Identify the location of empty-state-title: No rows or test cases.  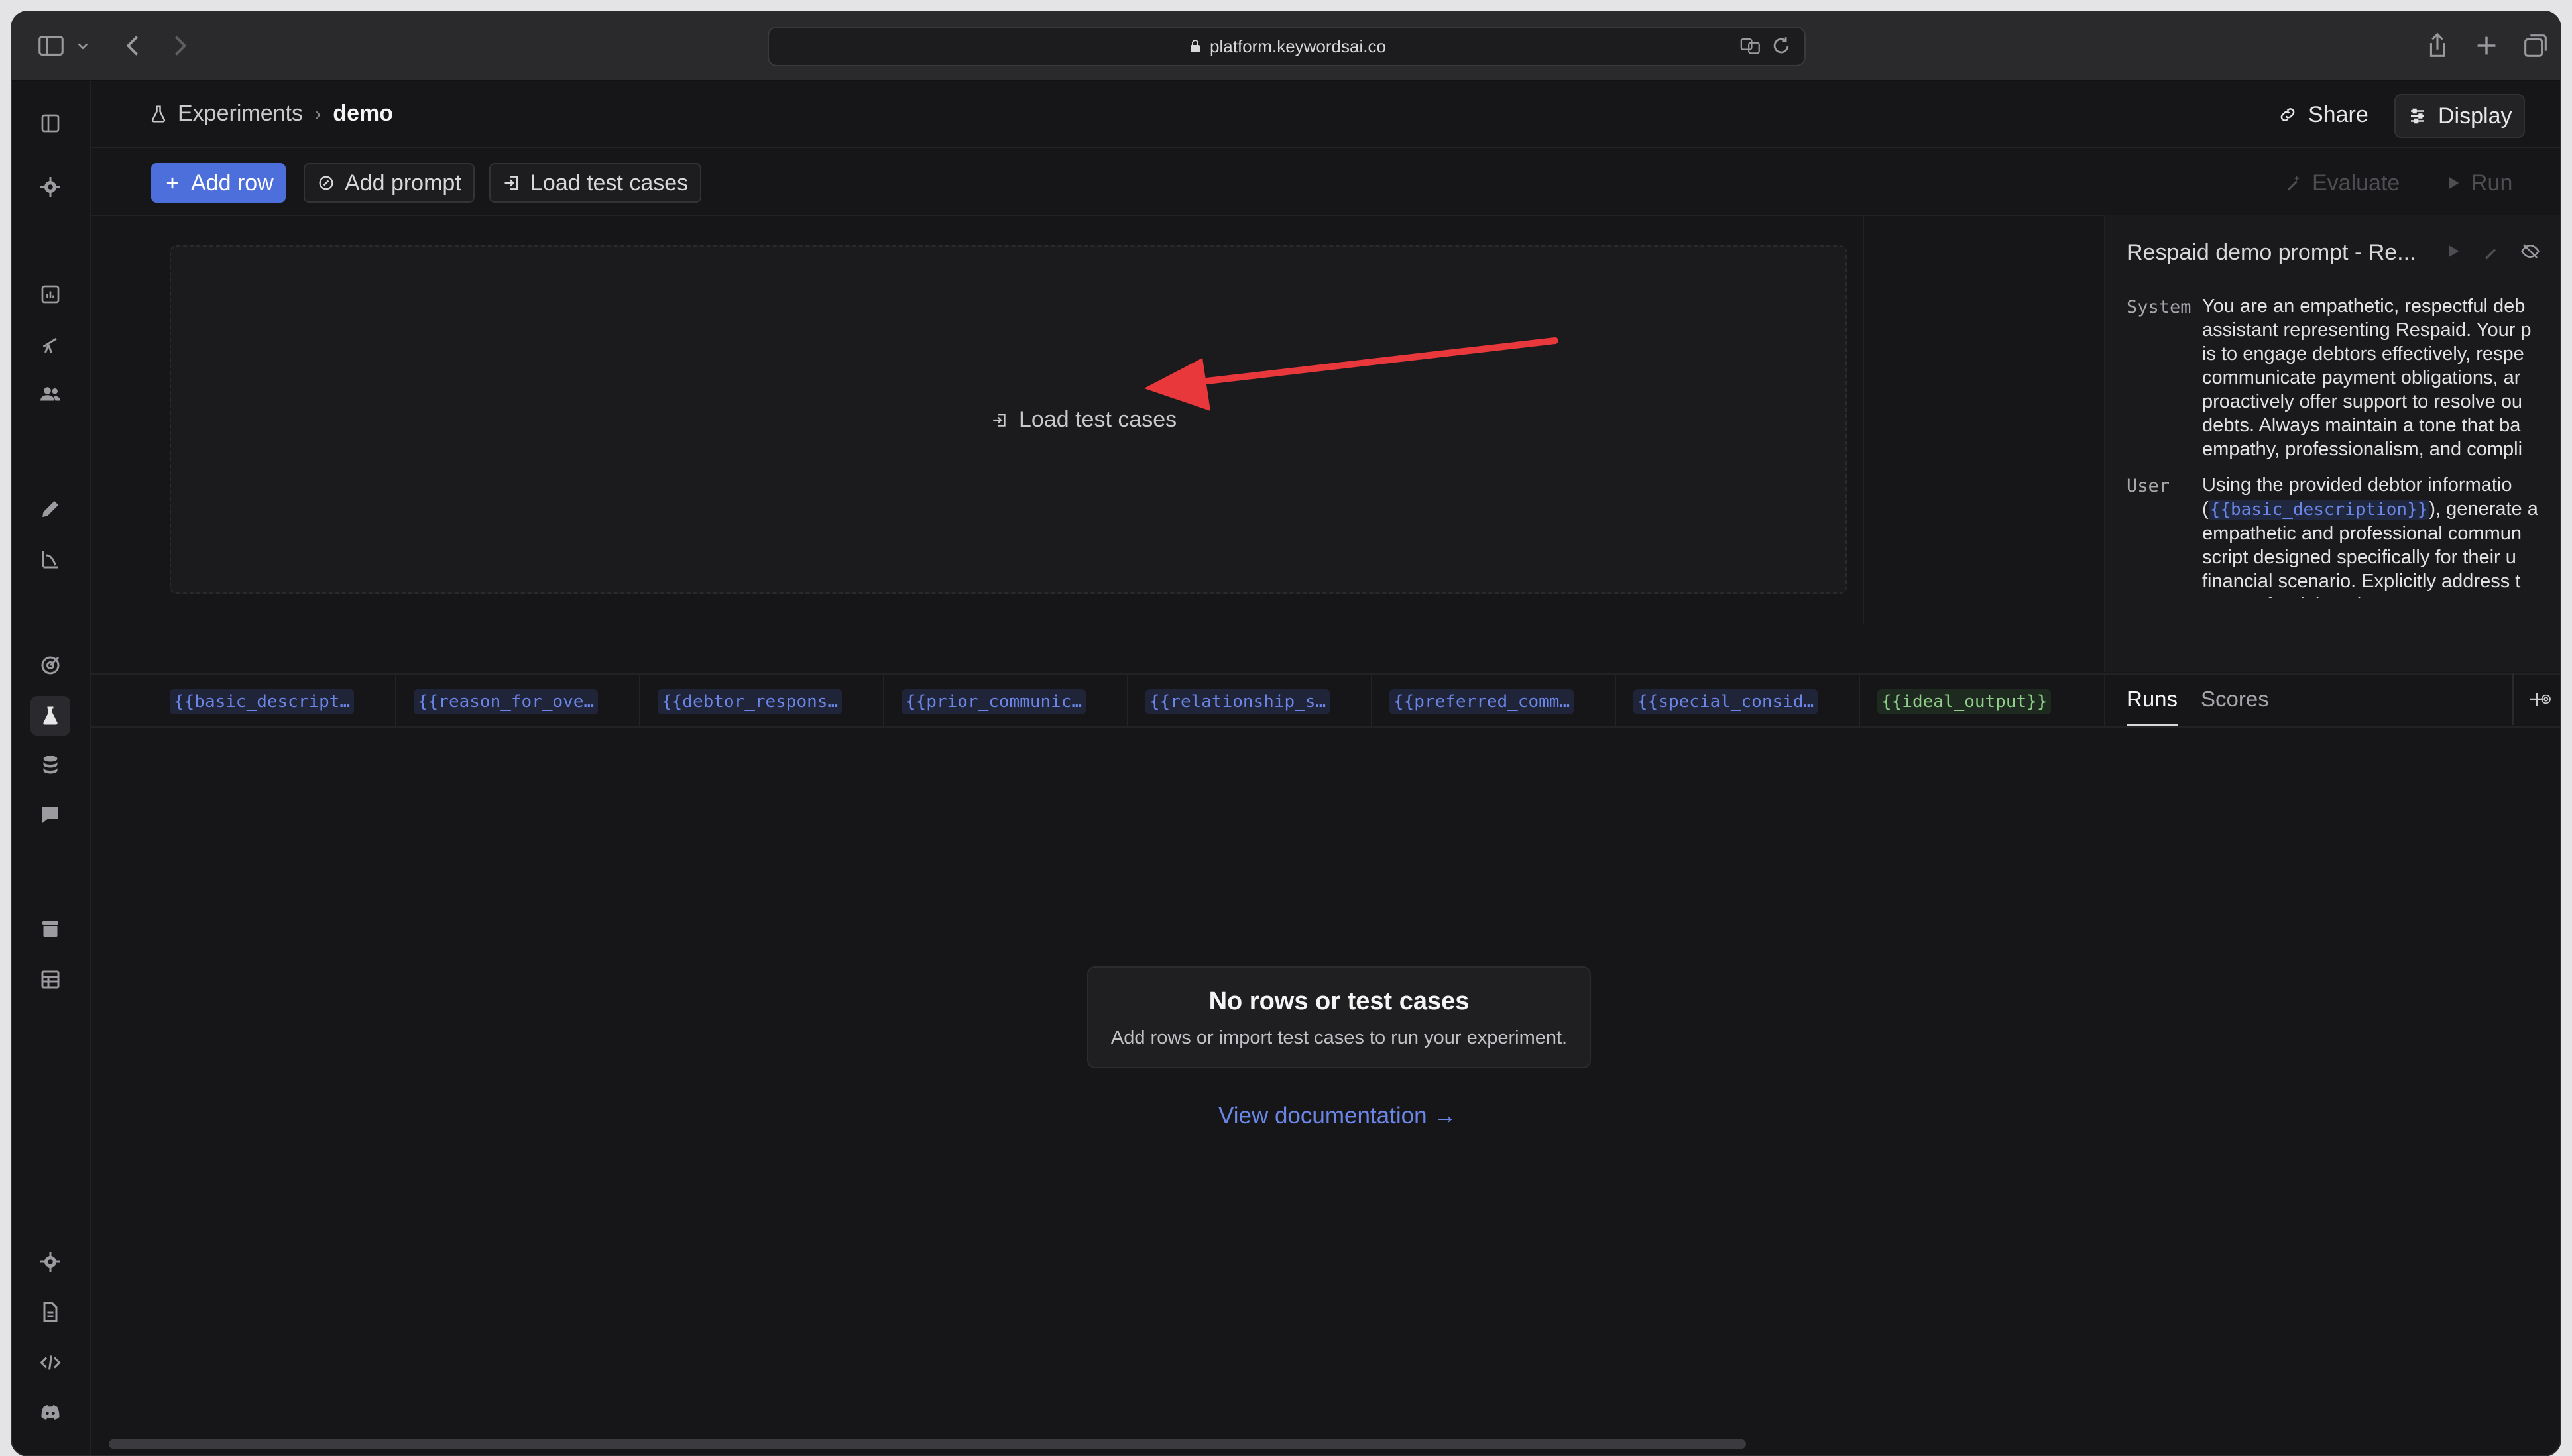
(1339, 1001).